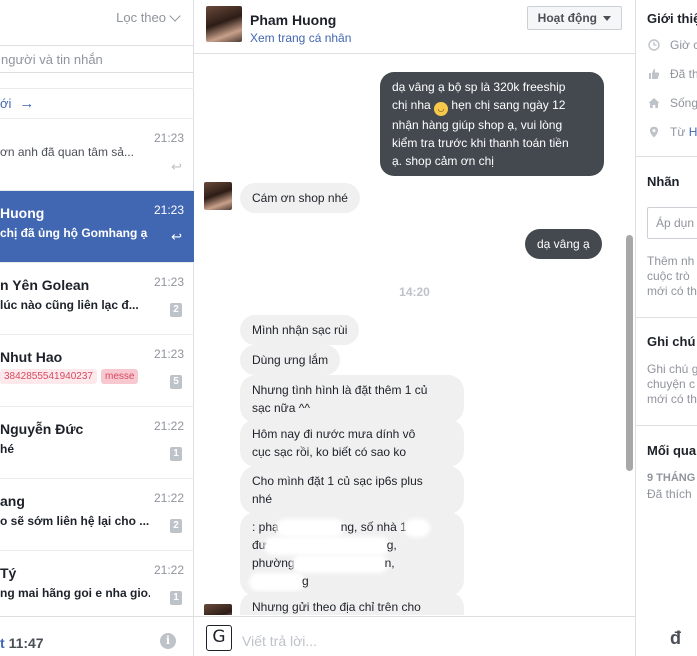 Image resolution: width=697 pixels, height=656 pixels. I want to click on notes-title: Ghi chú, so click(671, 341).